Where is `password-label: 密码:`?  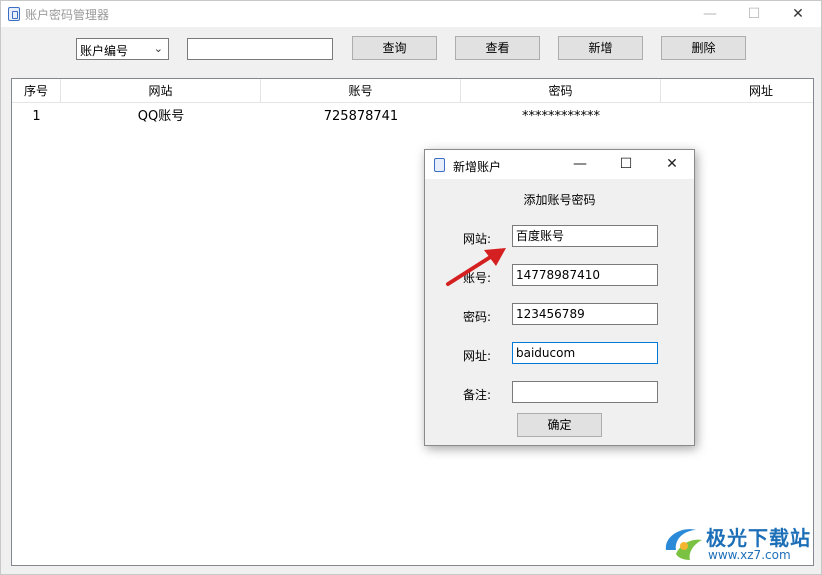 password-label: 密码: is located at coordinates (477, 317).